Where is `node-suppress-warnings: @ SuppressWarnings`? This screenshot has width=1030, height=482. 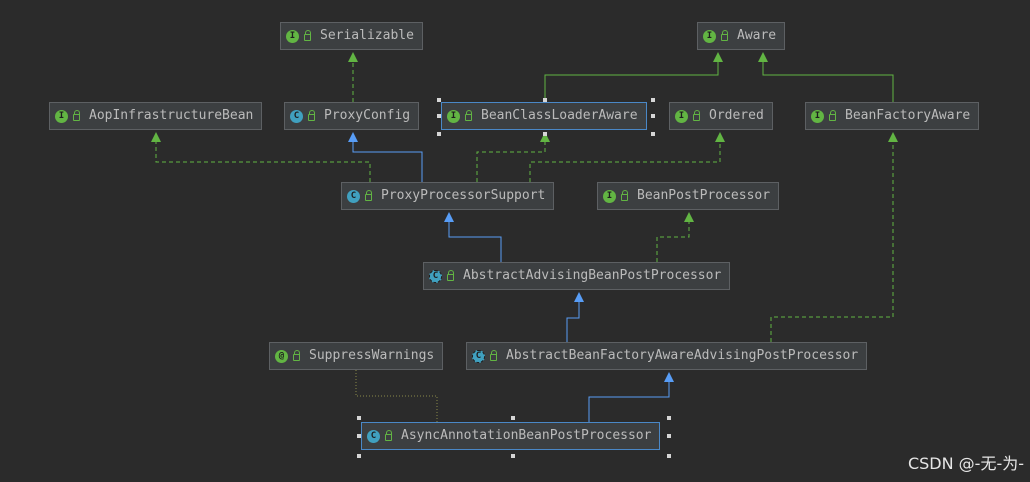 node-suppress-warnings: @ SuppressWarnings is located at coordinates (356, 356).